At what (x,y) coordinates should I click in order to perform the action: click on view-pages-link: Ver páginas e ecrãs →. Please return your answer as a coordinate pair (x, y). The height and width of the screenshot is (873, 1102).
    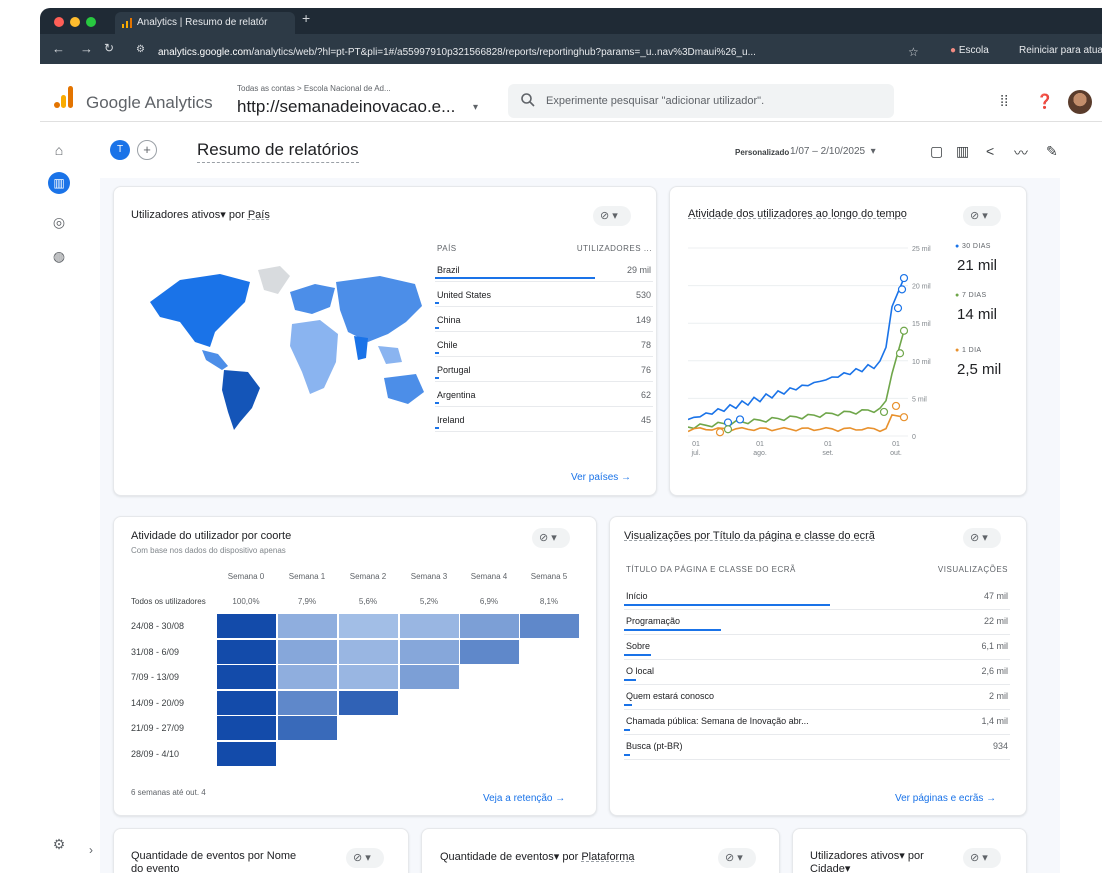
    Looking at the image, I should click on (945, 798).